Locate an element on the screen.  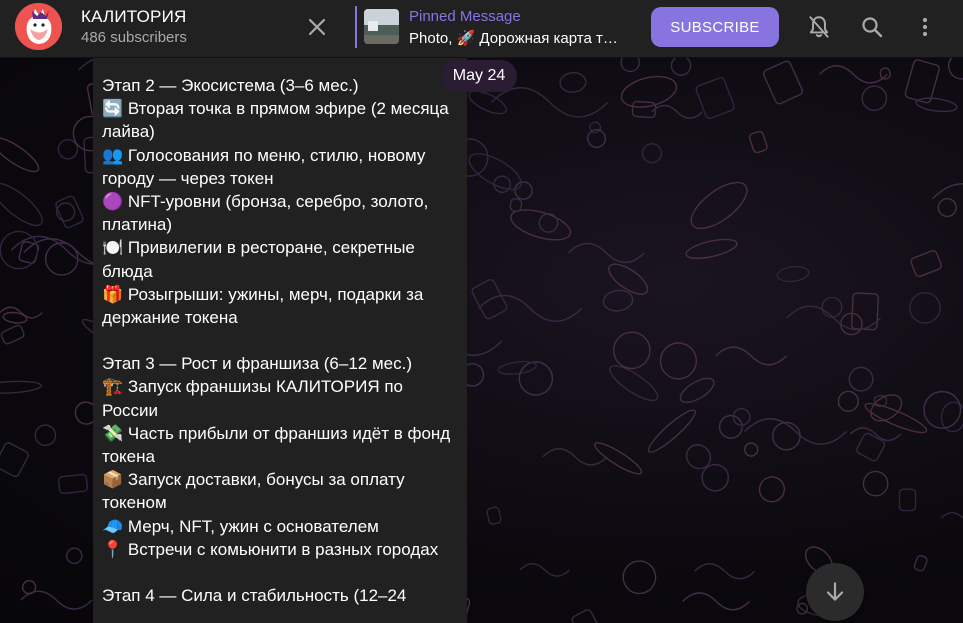
close-icon is located at coordinates (317, 27).